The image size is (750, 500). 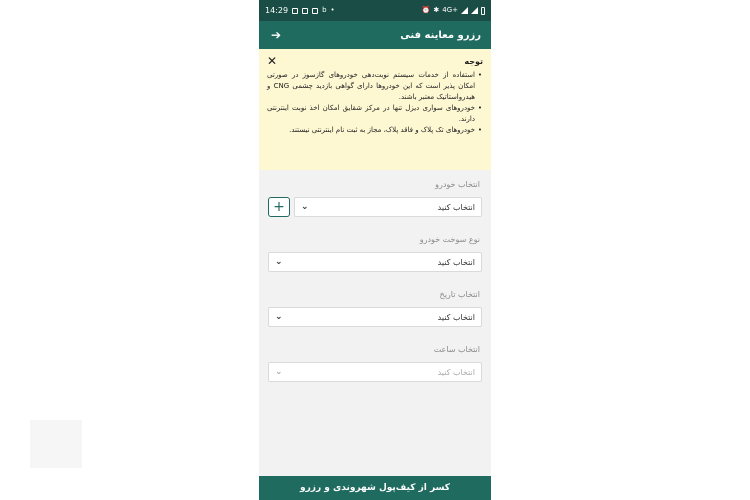 What do you see at coordinates (464, 10) in the screenshot?
I see `signal-icon` at bounding box center [464, 10].